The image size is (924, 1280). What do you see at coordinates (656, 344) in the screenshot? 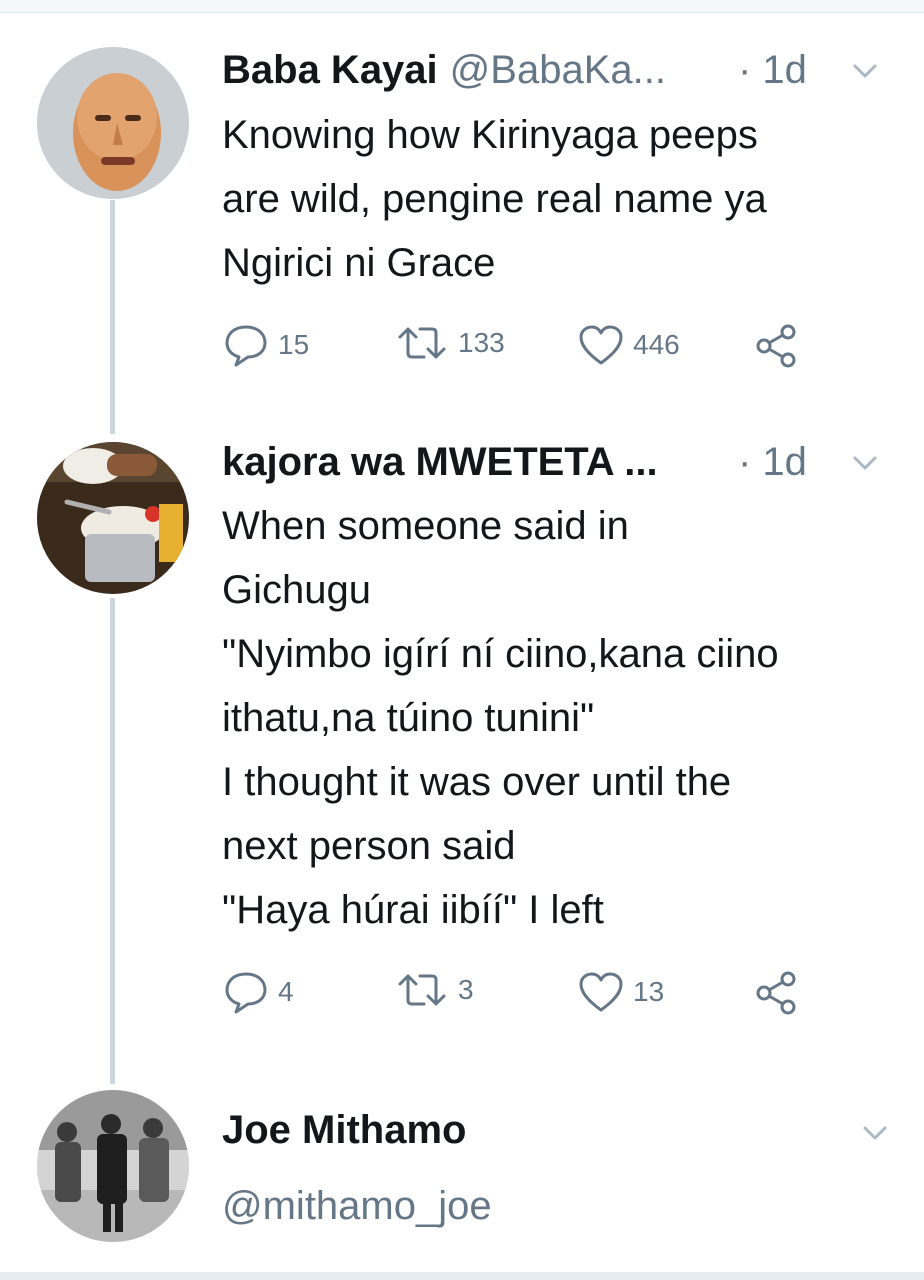
I see `like-count: 446` at bounding box center [656, 344].